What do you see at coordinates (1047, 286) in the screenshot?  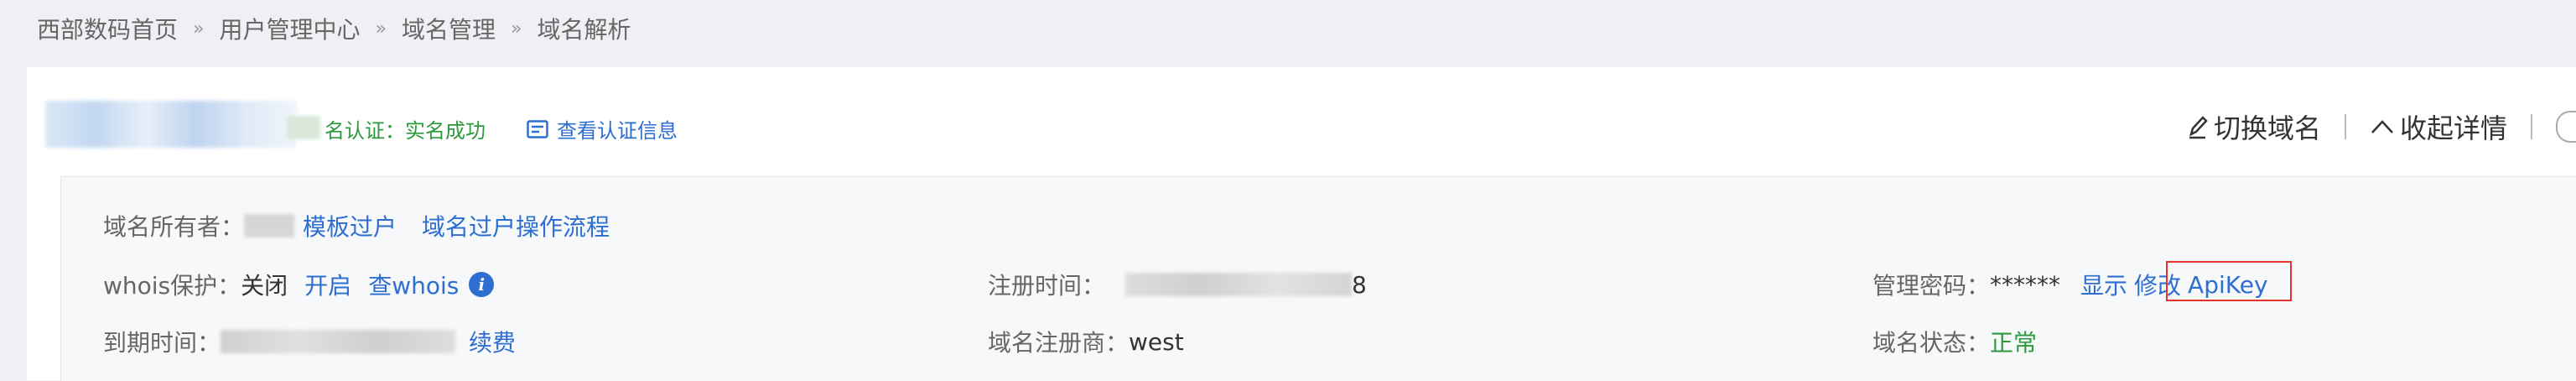 I see `reg-time-label: 注册时间：` at bounding box center [1047, 286].